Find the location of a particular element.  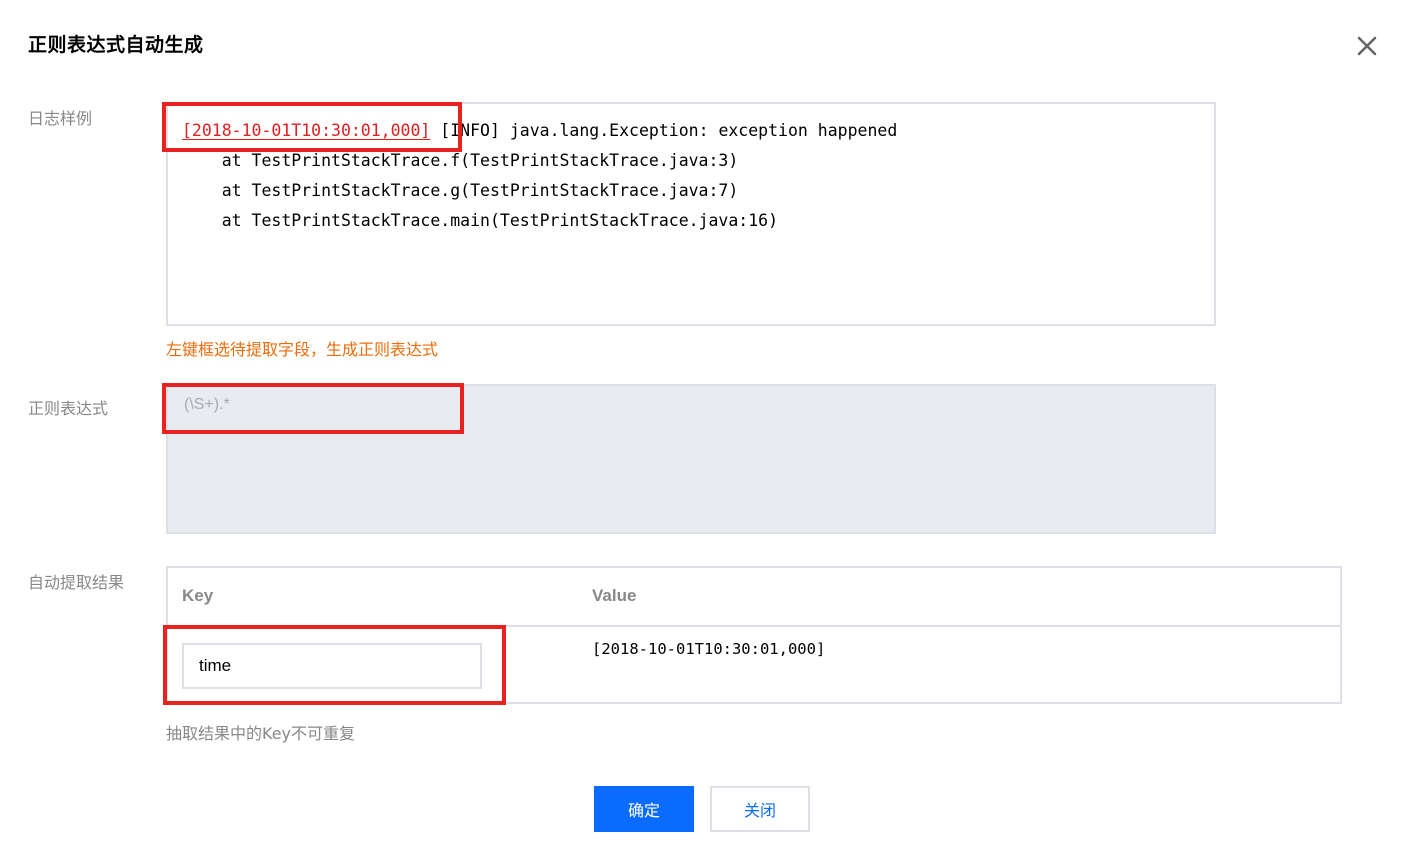

close-icon-glyph is located at coordinates (1367, 46).